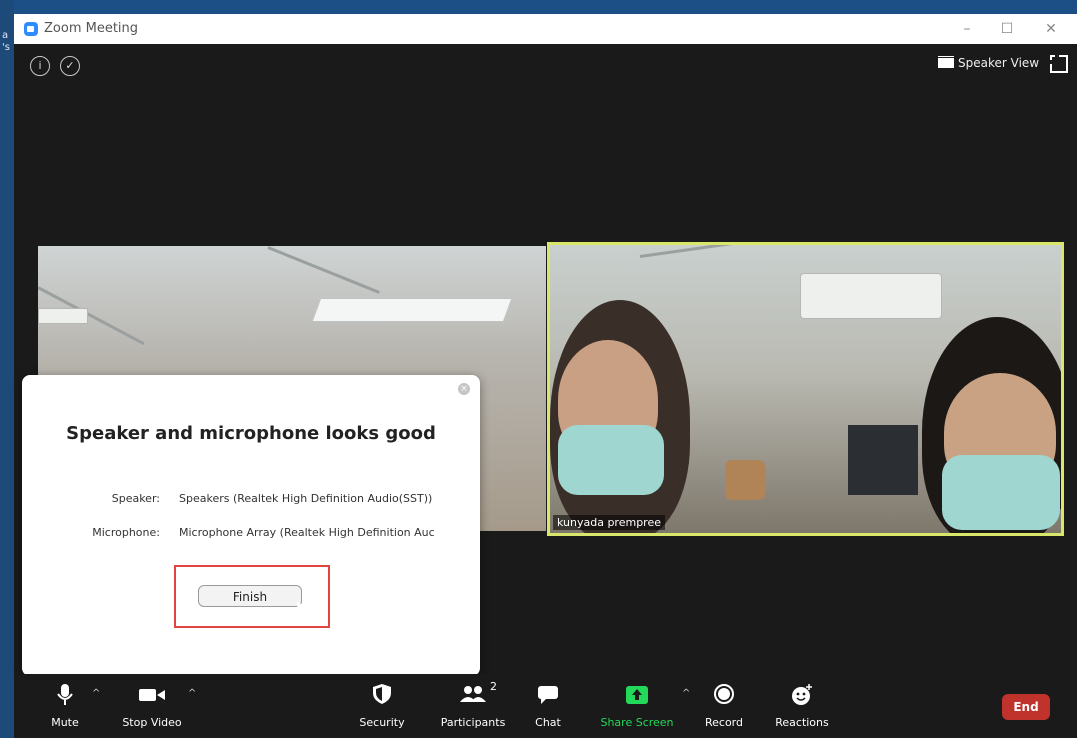  I want to click on speaker-view-button: Speaker View, so click(989, 63).